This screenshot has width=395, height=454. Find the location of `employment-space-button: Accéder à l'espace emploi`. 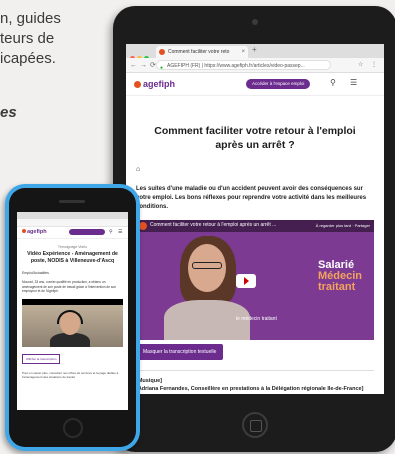

employment-space-button: Accéder à l'espace emploi is located at coordinates (278, 84).